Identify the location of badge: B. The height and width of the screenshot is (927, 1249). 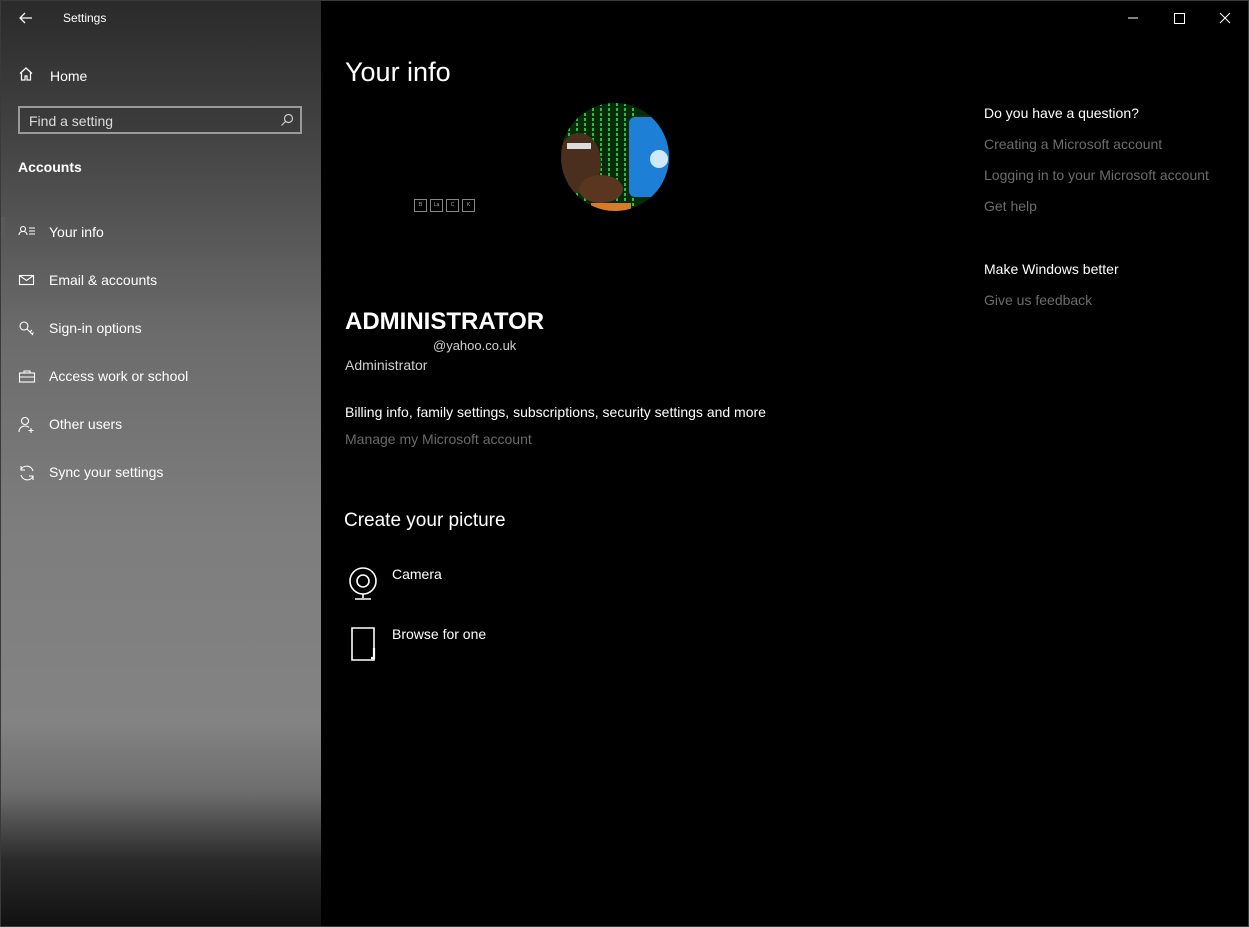
(420, 205).